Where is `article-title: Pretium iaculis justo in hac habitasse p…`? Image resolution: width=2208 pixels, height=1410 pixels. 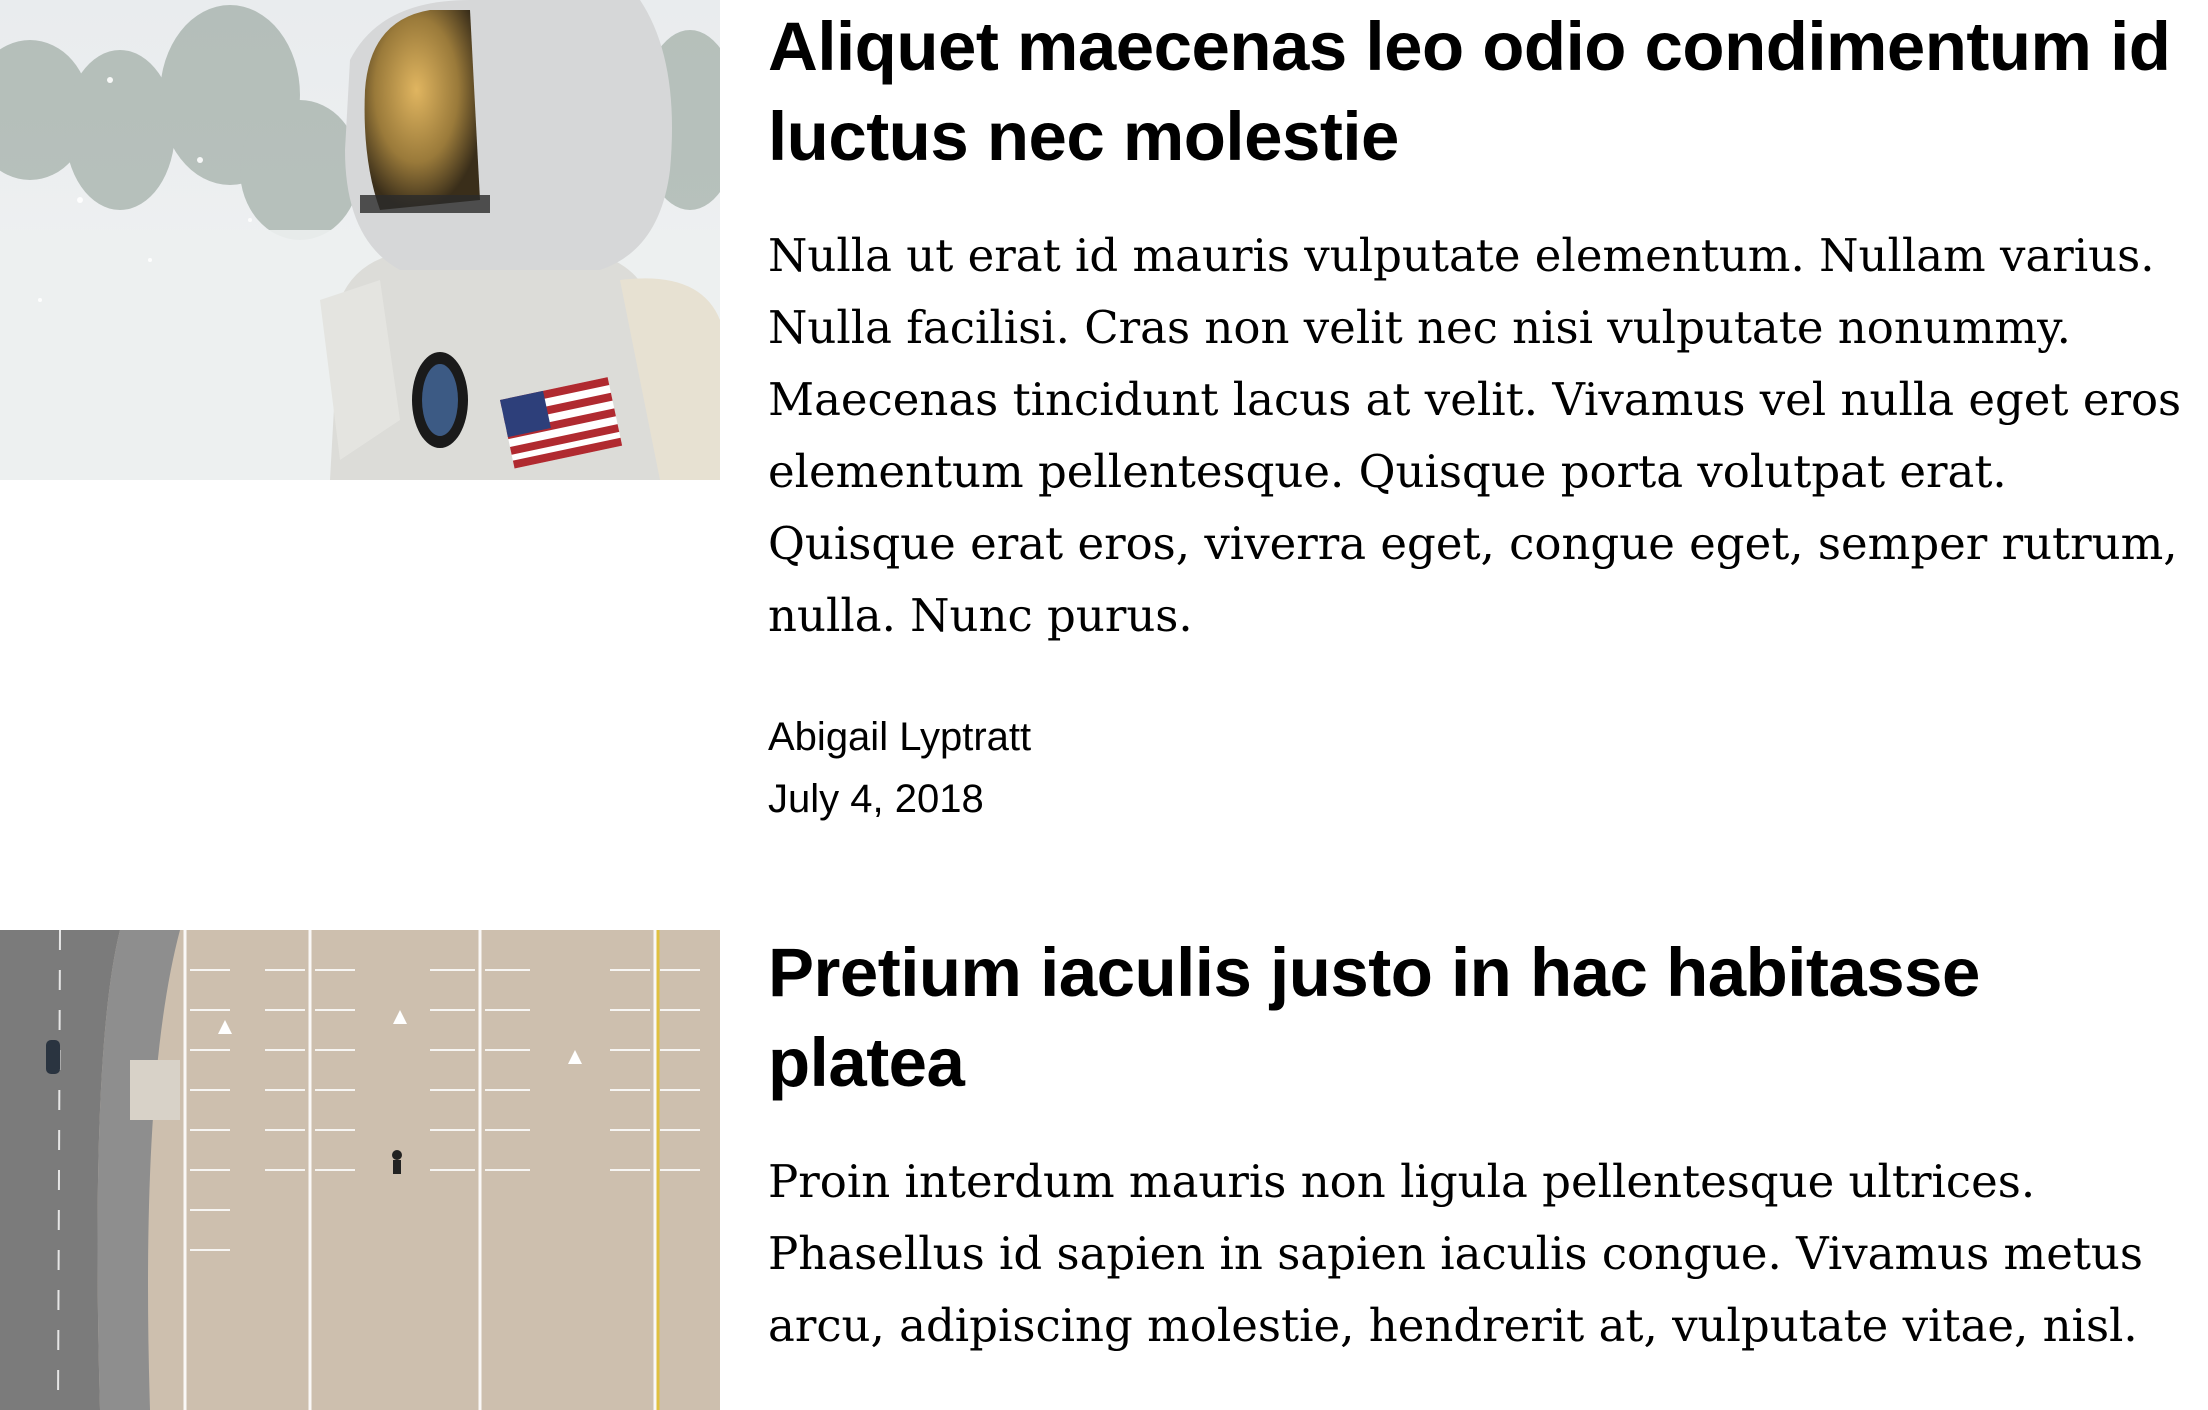
article-title: Pretium iaculis justo in hac habitasse p… is located at coordinates (1480, 1018).